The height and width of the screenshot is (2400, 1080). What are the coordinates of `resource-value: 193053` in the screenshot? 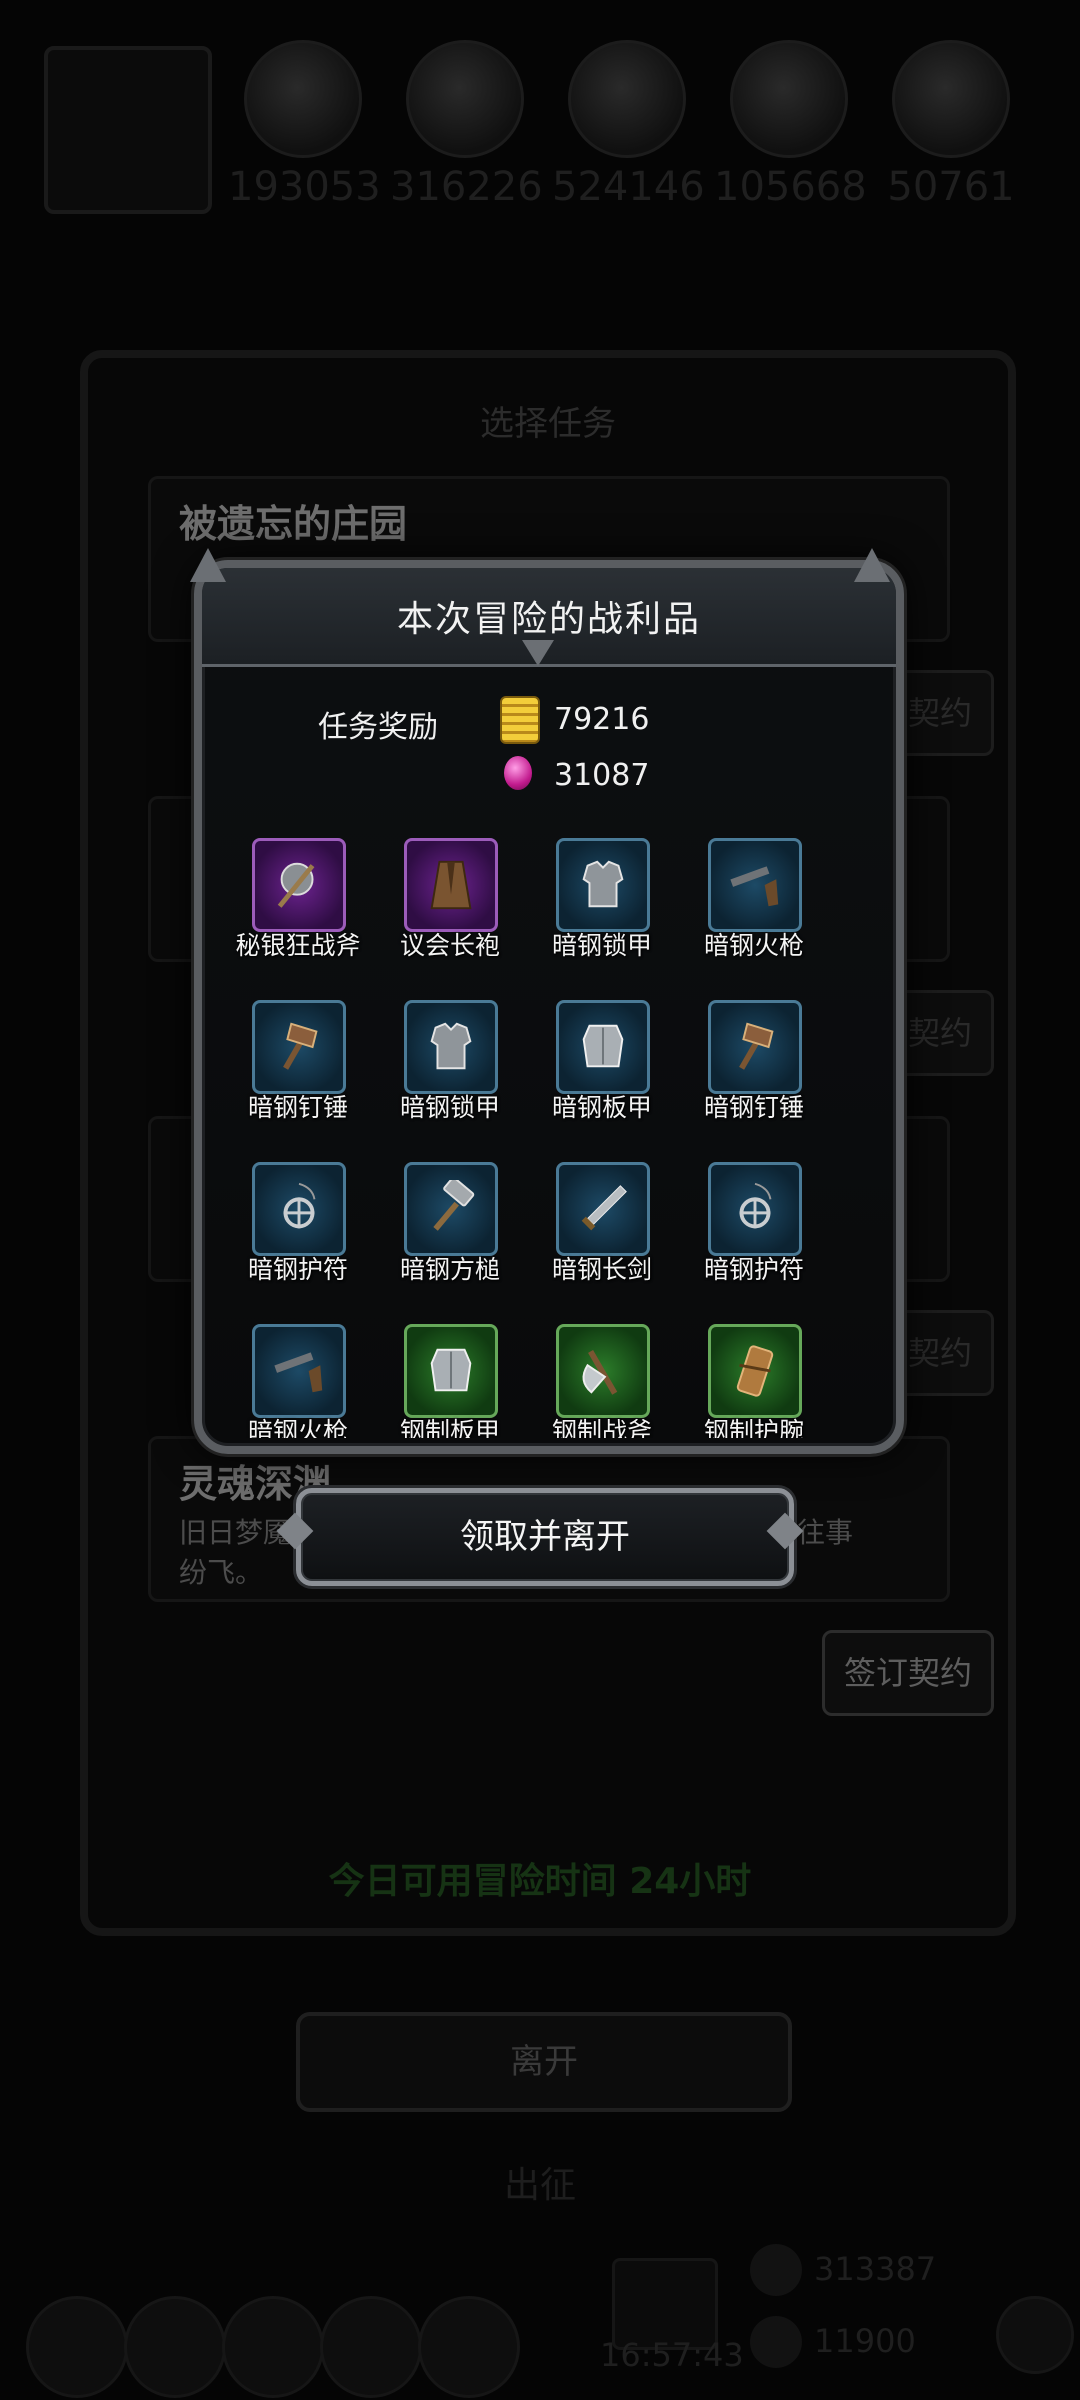 It's located at (304, 187).